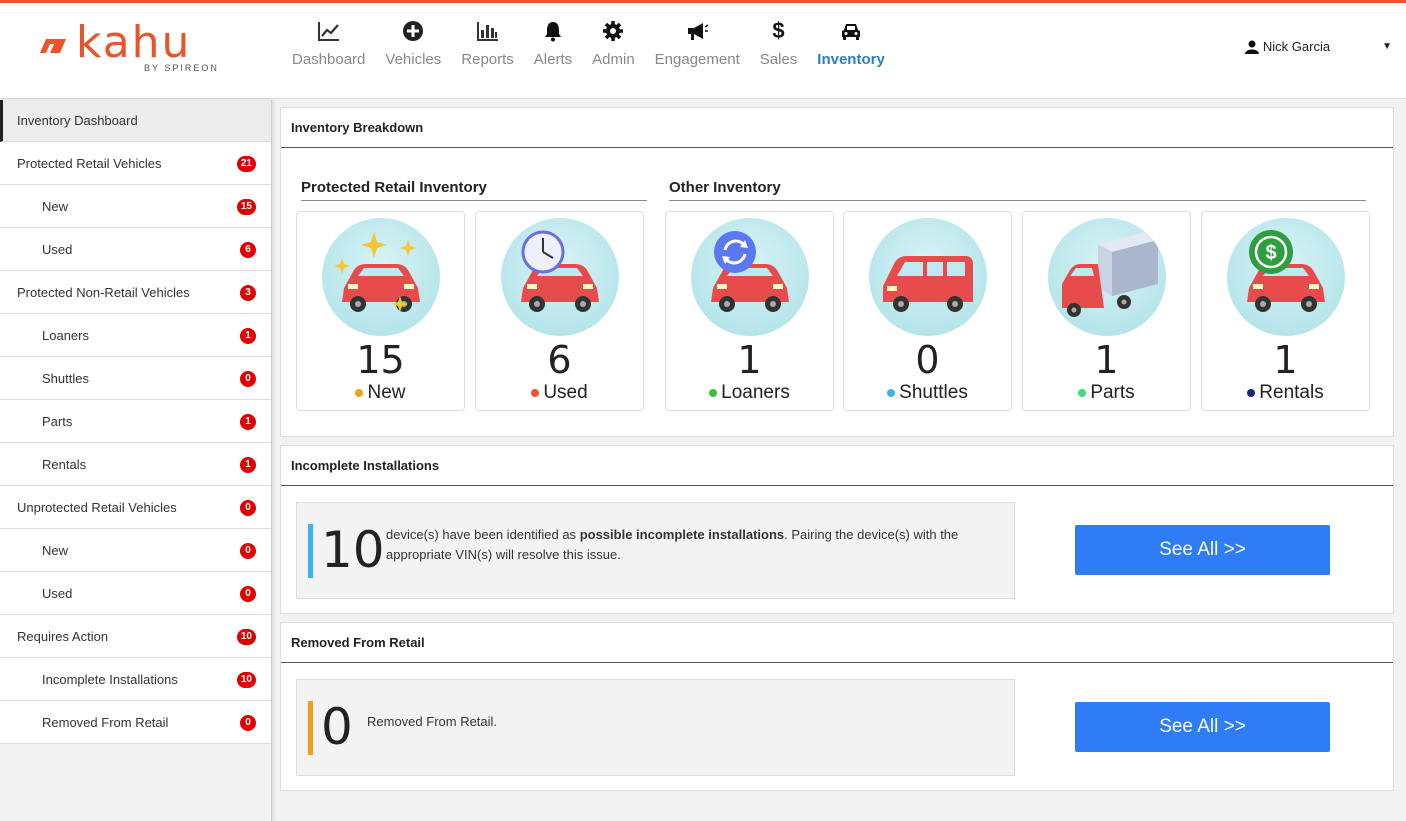 The image size is (1406, 821). Describe the element at coordinates (1251, 47) in the screenshot. I see `user-icon` at that location.